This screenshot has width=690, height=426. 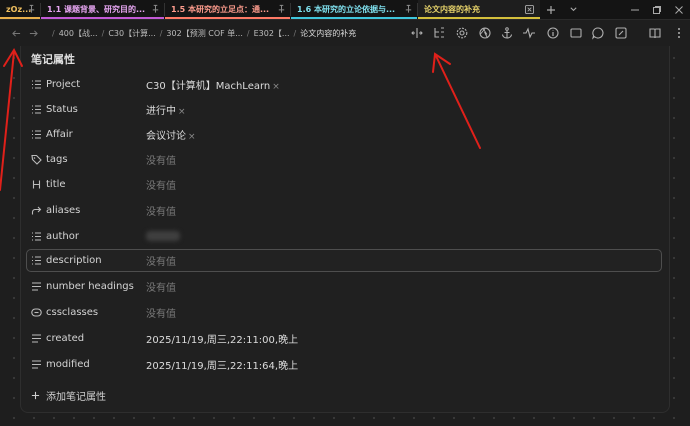 What do you see at coordinates (573, 9) in the screenshot?
I see `tab-list-button` at bounding box center [573, 9].